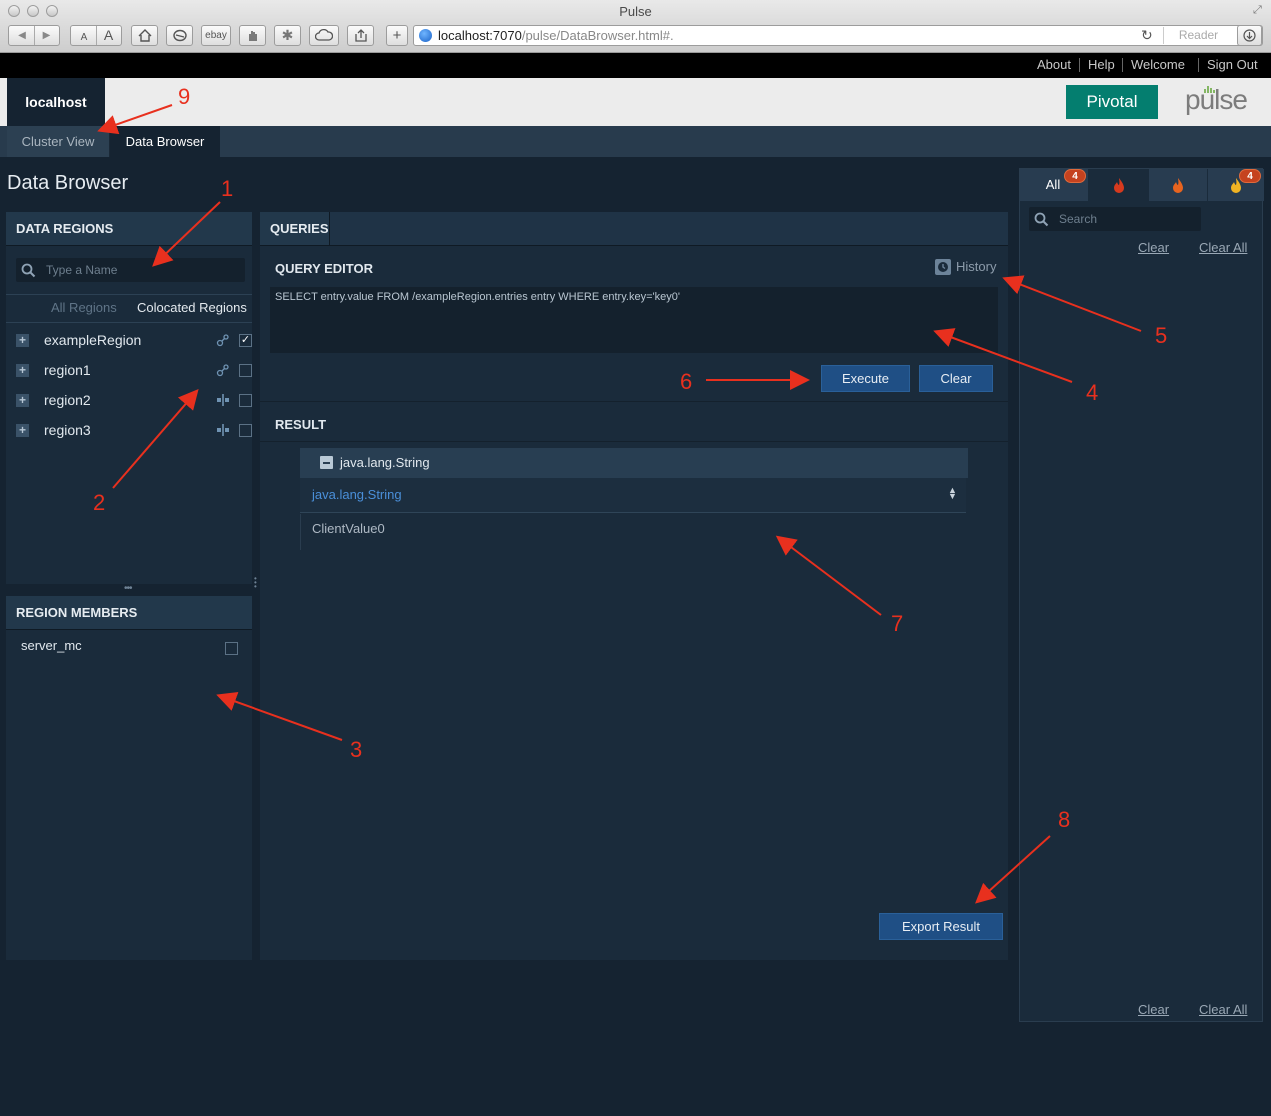 The image size is (1271, 1116). I want to click on signout-link: Sign Out, so click(1232, 64).